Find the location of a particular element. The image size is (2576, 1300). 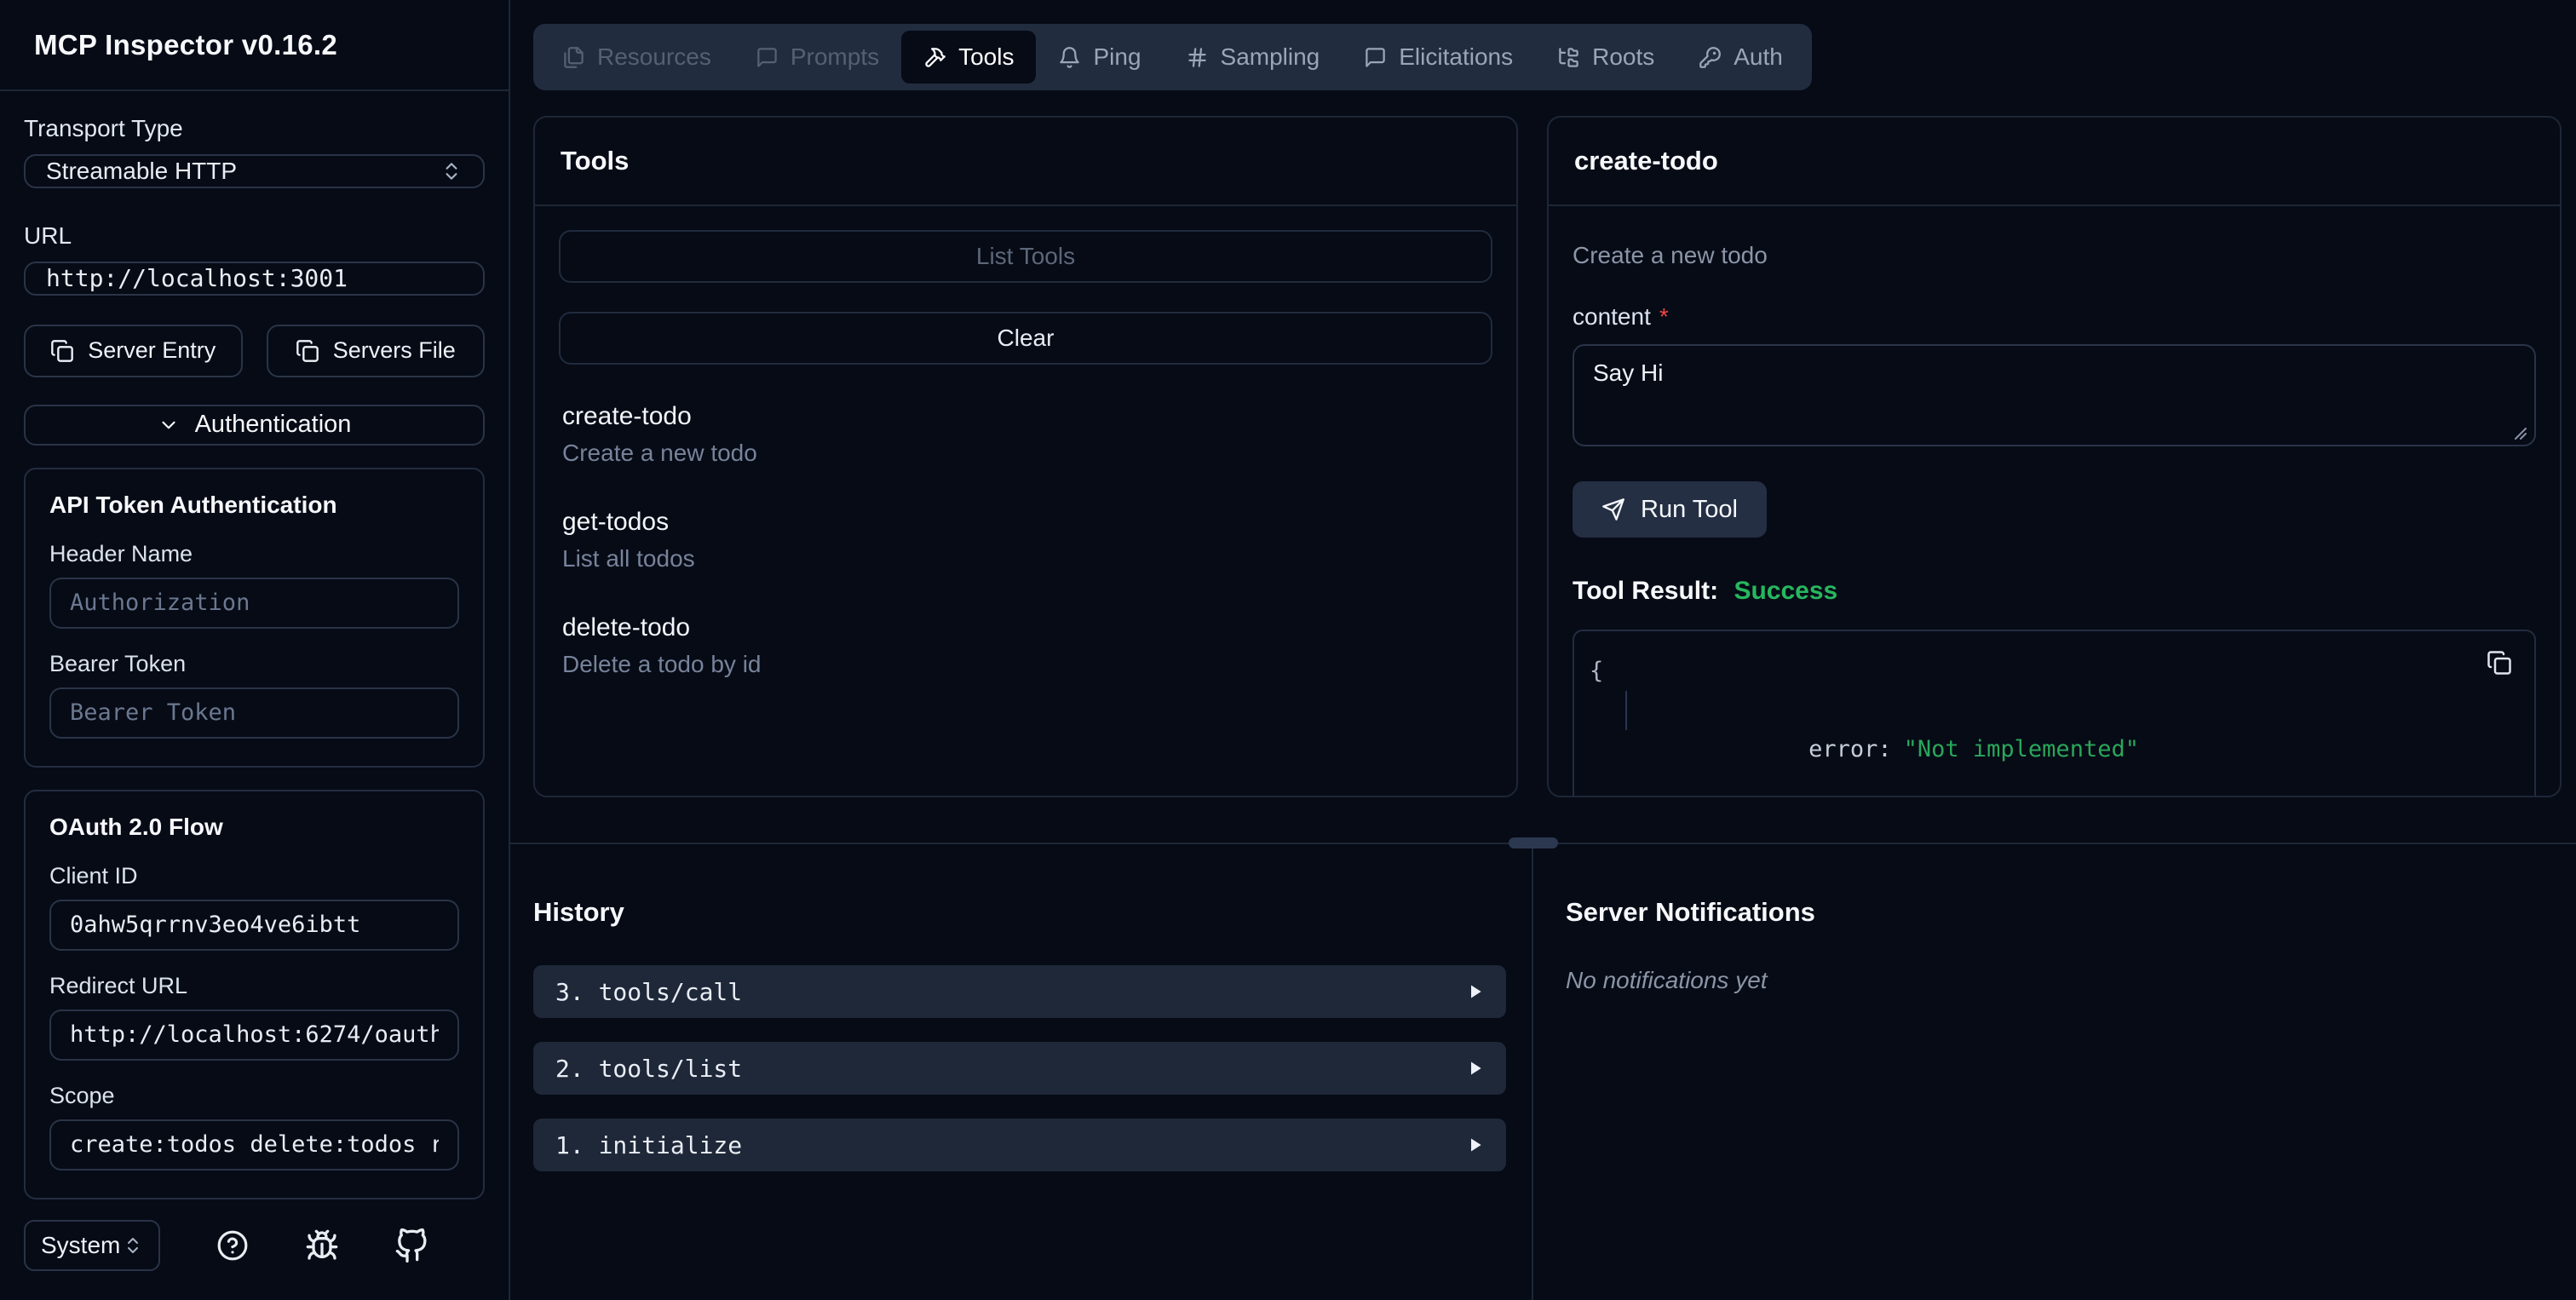

tab-label: Ping is located at coordinates (1117, 56).